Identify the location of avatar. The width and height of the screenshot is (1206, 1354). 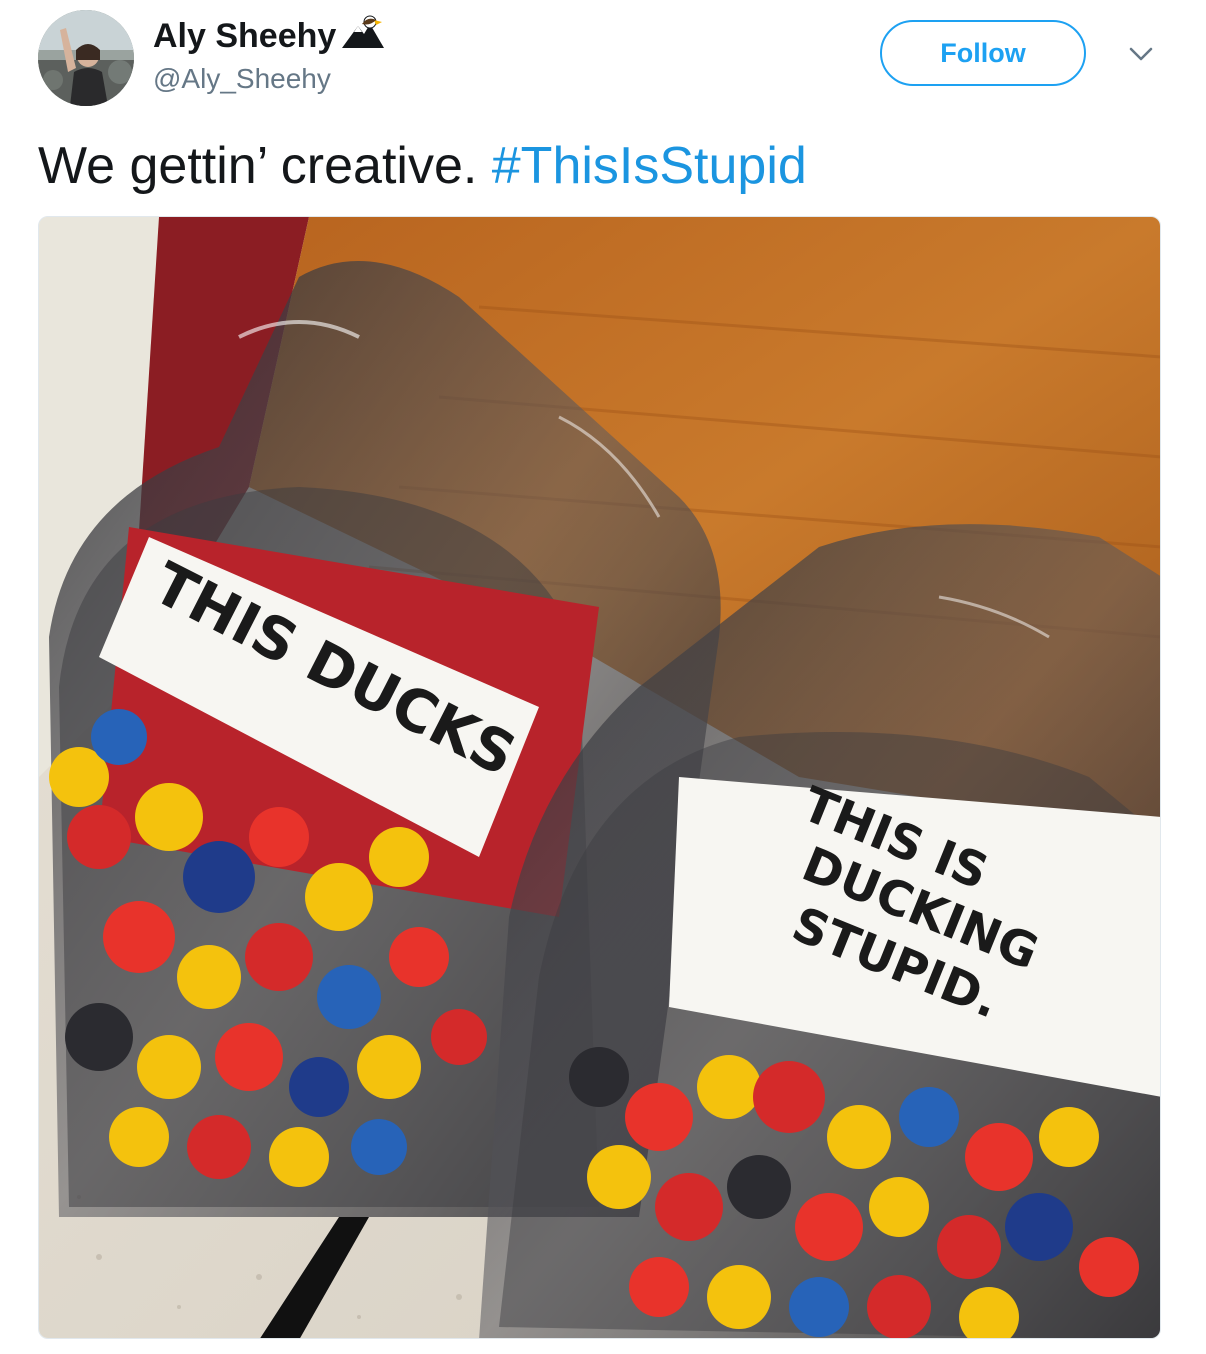
(86, 58).